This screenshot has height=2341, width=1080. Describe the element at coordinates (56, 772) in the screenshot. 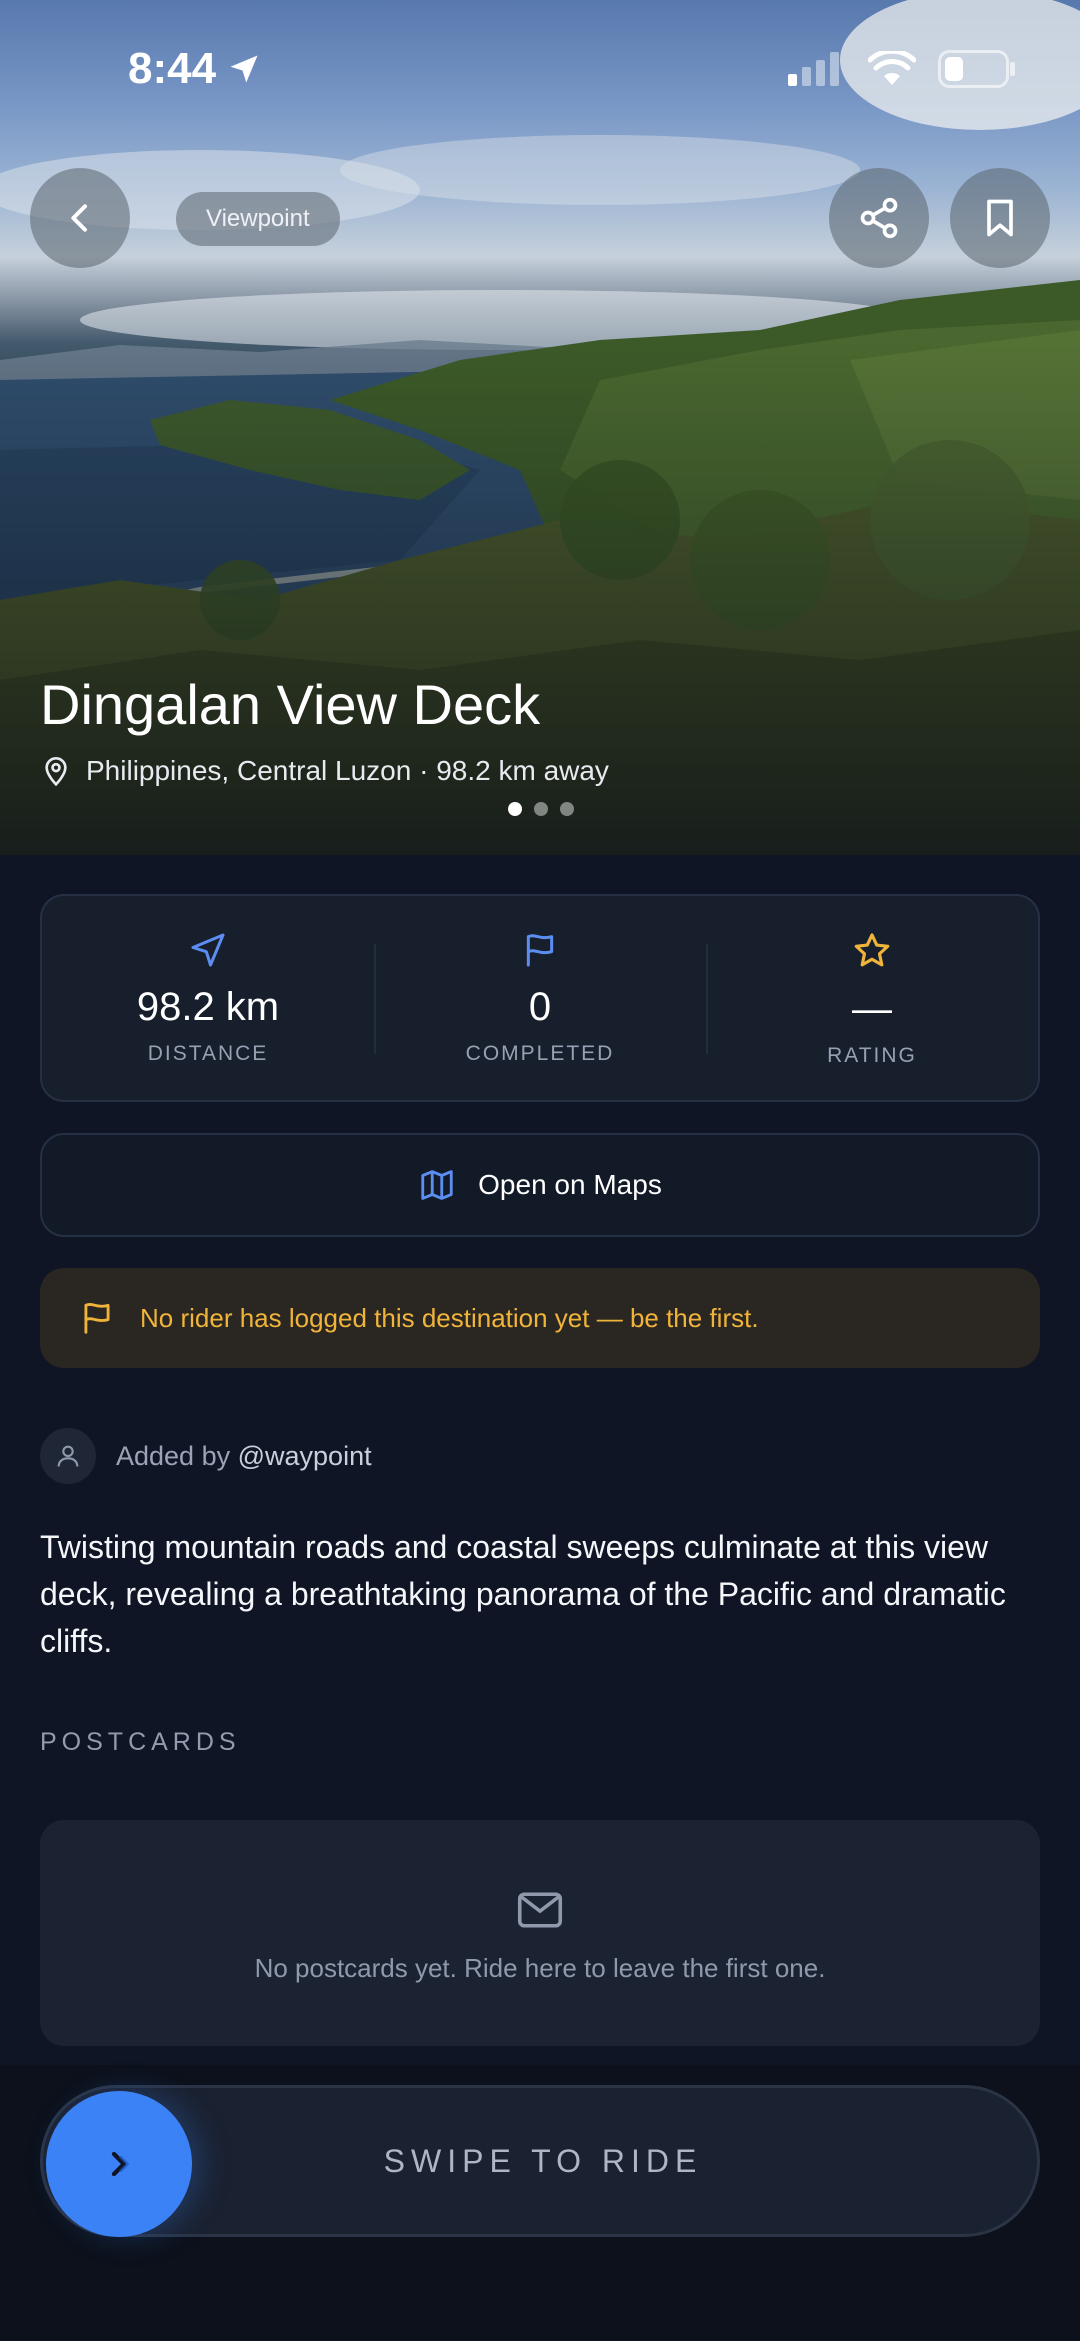

I see `map-pin-icon` at that location.